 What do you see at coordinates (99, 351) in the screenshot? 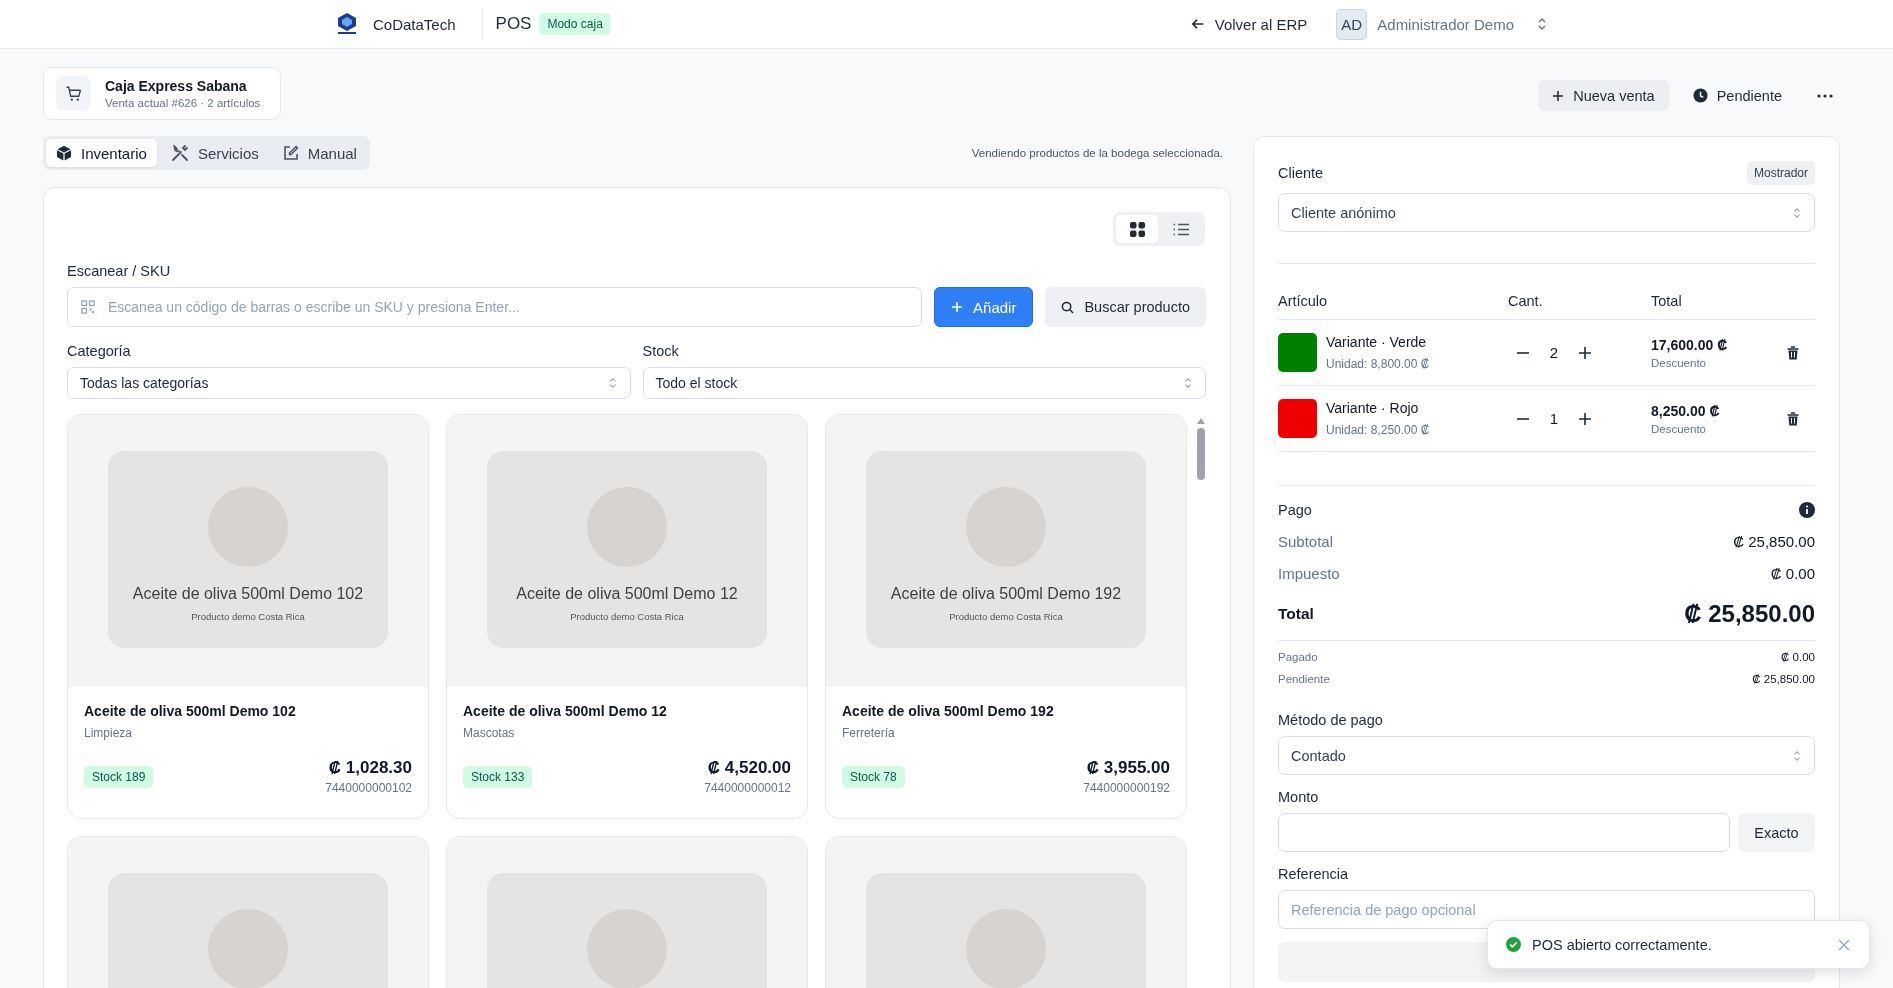
I see `filter-label: Categoría` at bounding box center [99, 351].